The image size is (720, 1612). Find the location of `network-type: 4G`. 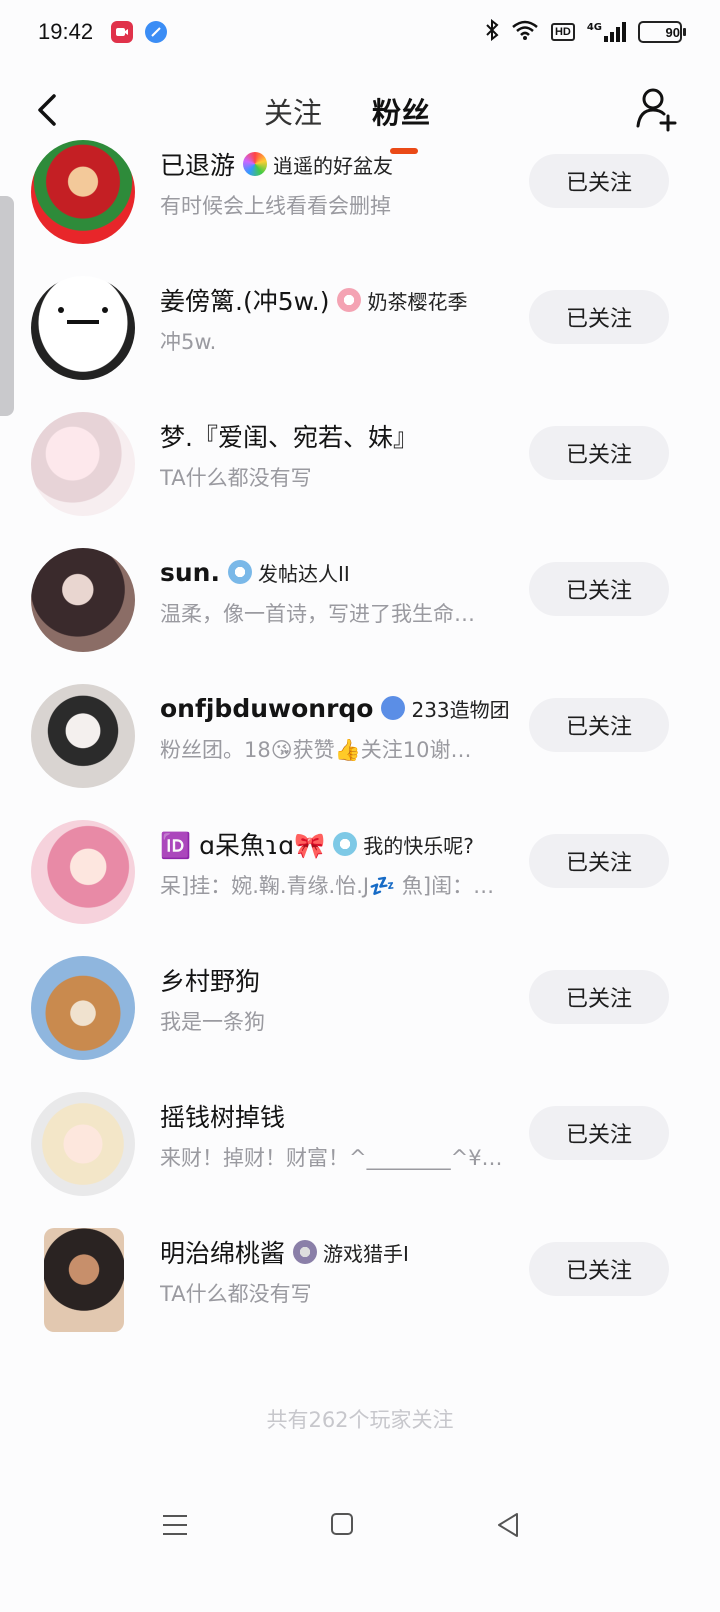

network-type: 4G is located at coordinates (594, 27).